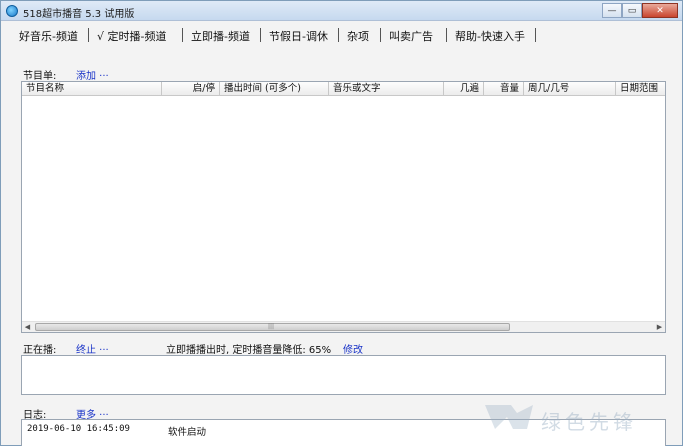 The width and height of the screenshot is (683, 446). What do you see at coordinates (589, 422) in the screenshot?
I see `watermark-text: 绿色先锋` at bounding box center [589, 422].